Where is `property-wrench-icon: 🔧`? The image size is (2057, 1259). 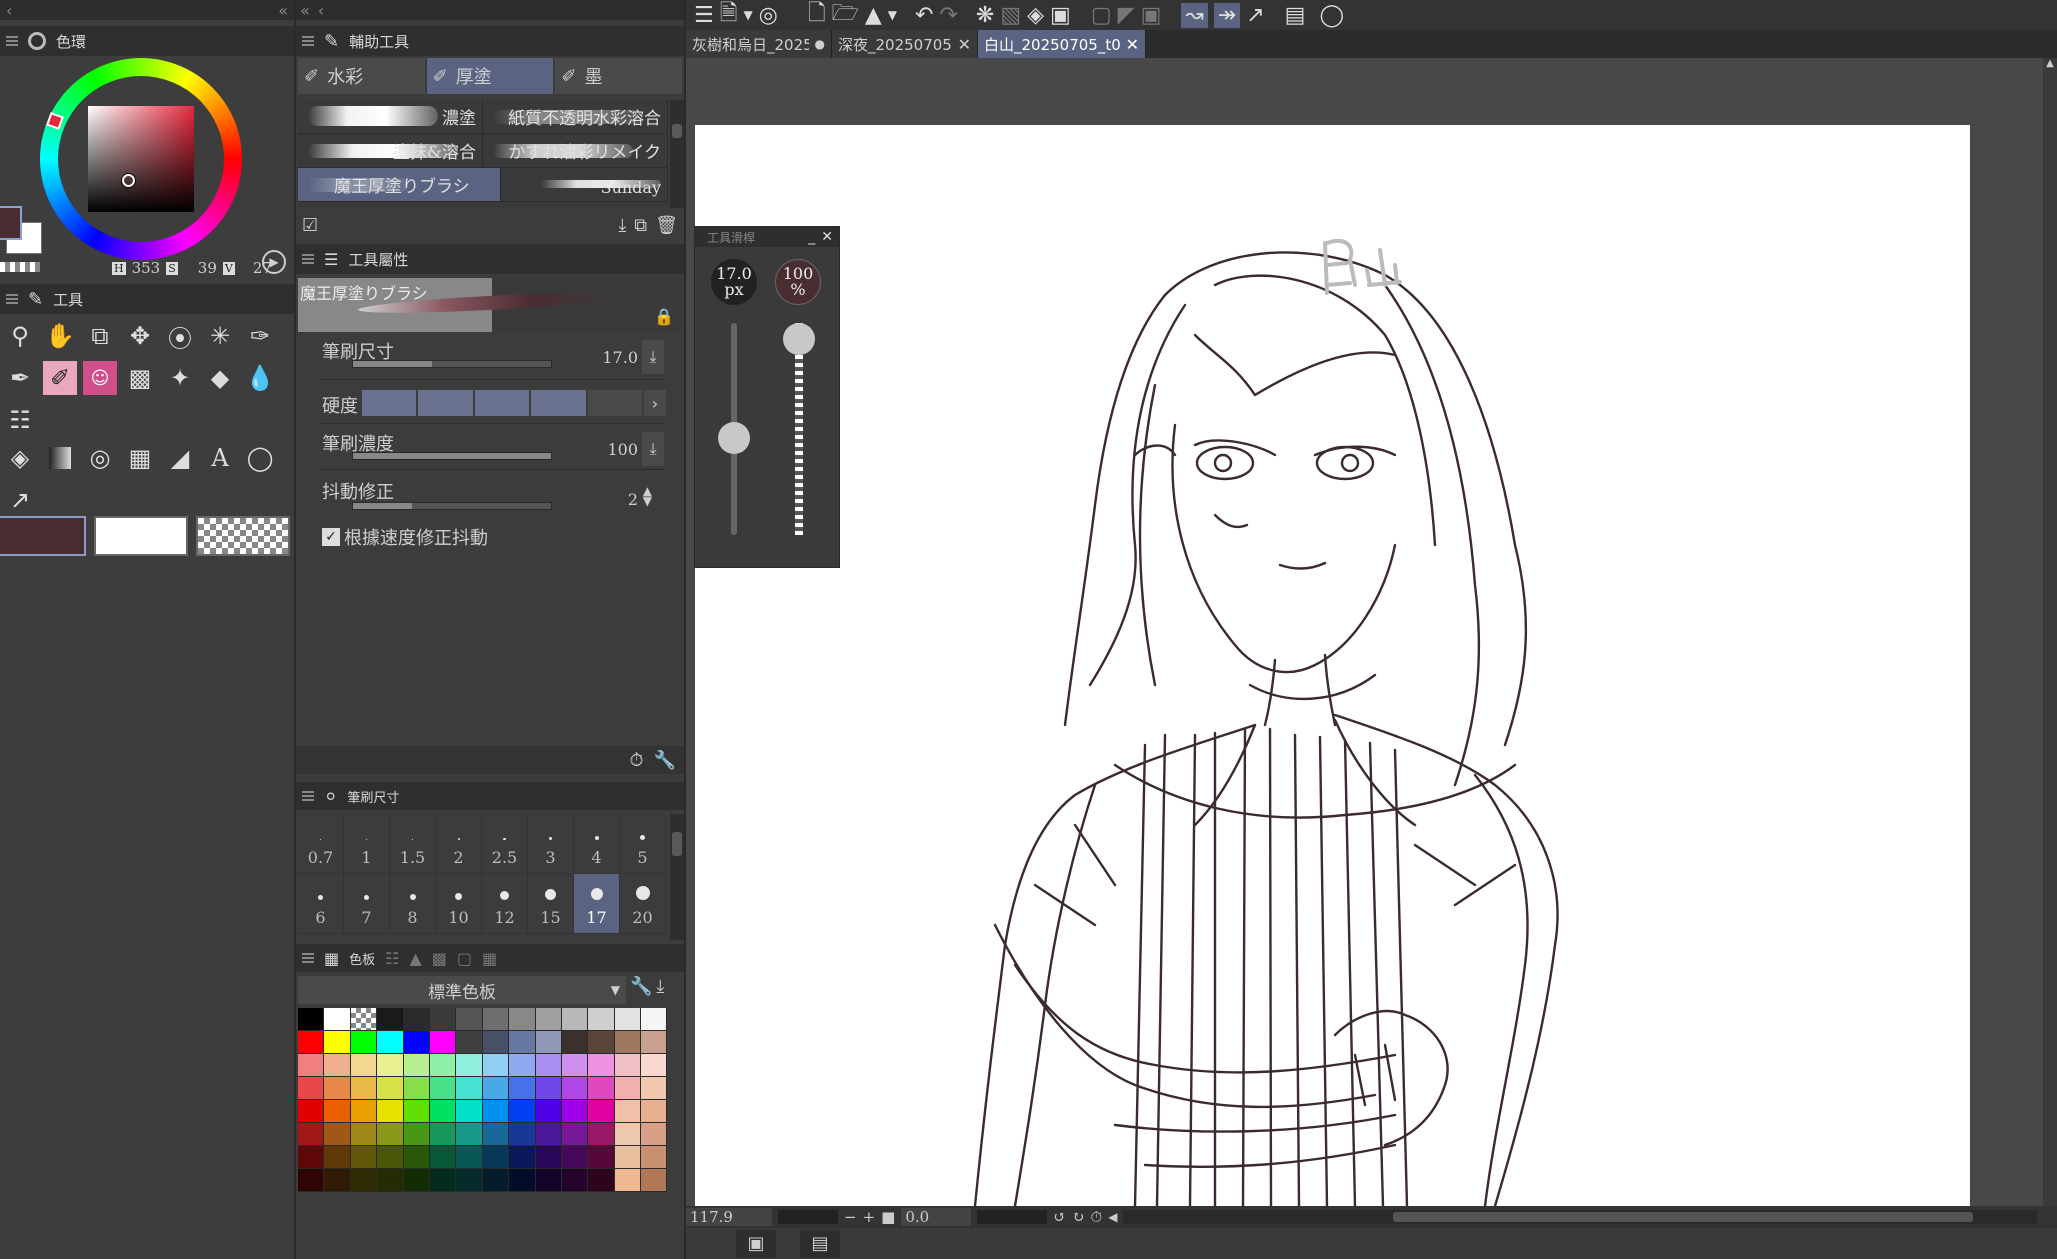
property-wrench-icon: 🔧 is located at coordinates (665, 760).